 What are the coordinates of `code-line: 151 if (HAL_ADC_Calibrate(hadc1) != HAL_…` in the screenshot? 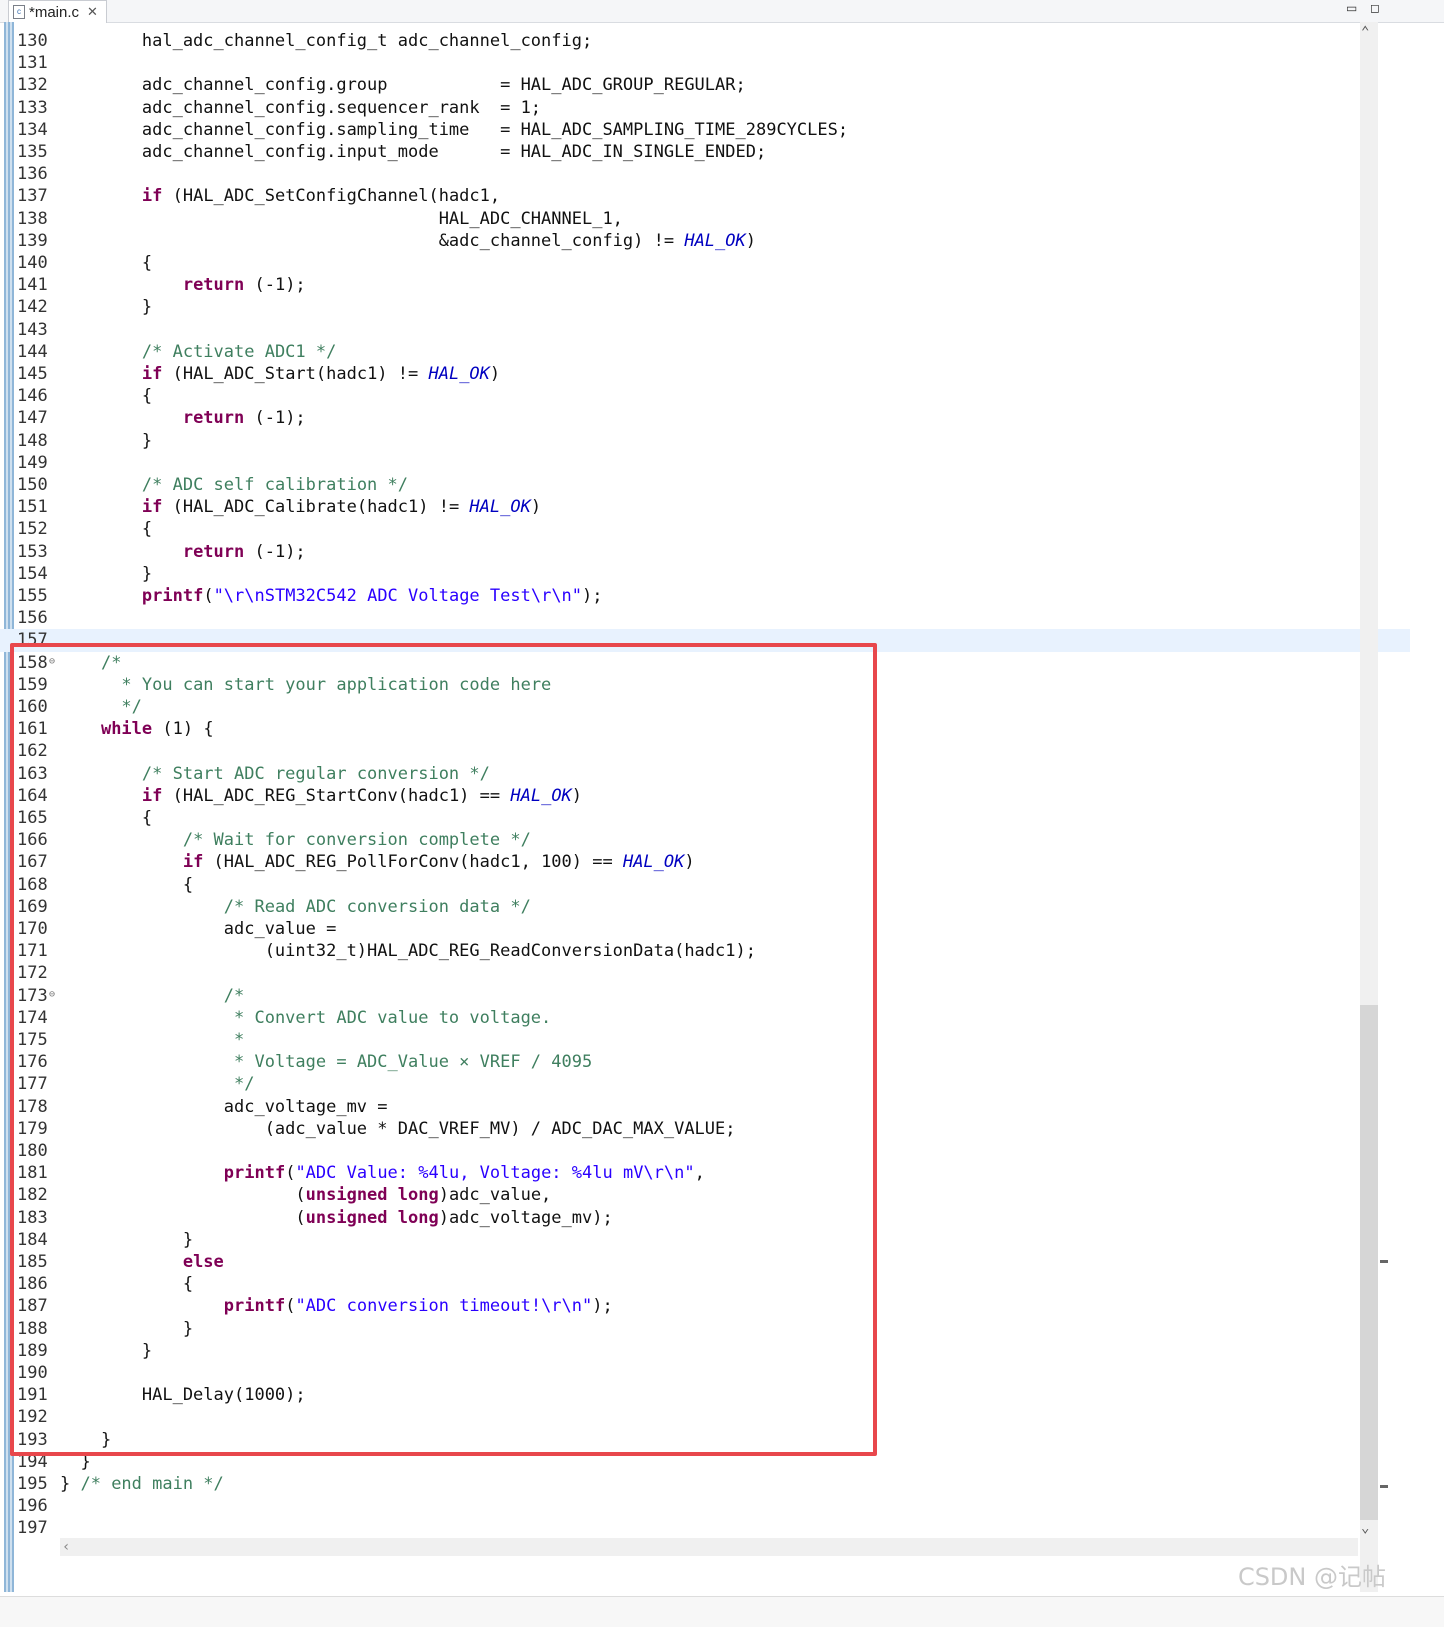 It's located at (705, 507).